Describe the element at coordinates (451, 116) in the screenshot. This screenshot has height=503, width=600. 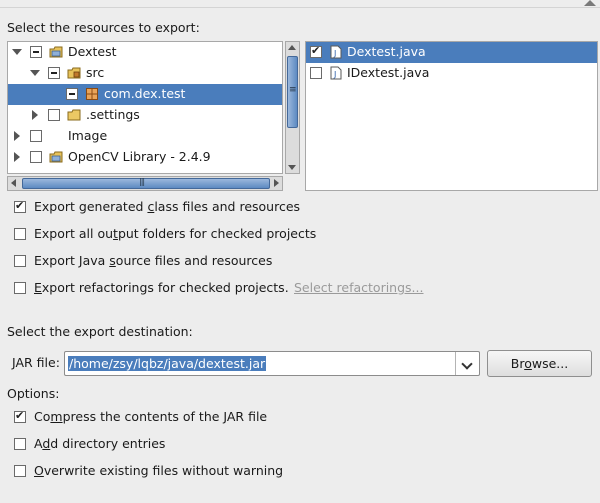
I see `file-list: J Dextest.java J IDextest.java` at that location.